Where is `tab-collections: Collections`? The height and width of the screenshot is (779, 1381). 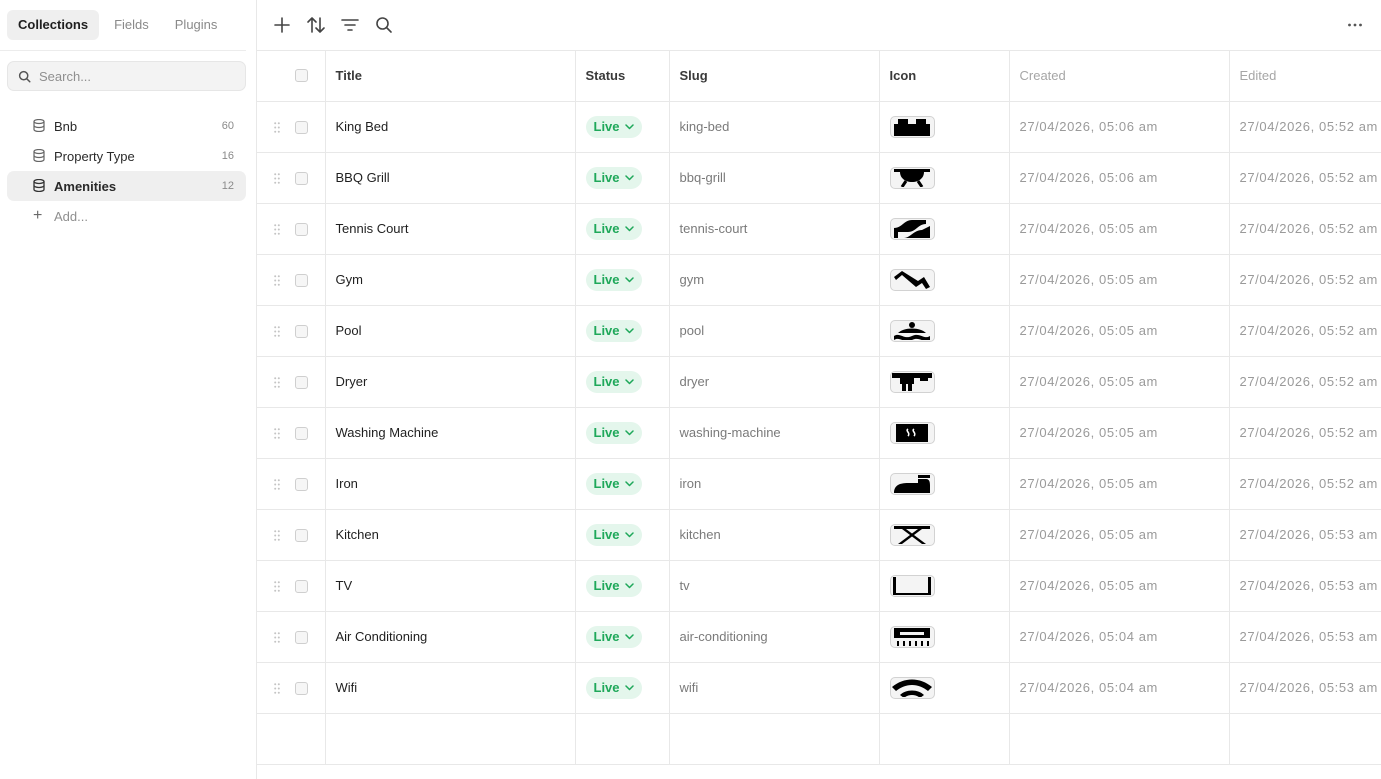 tab-collections: Collections is located at coordinates (53, 25).